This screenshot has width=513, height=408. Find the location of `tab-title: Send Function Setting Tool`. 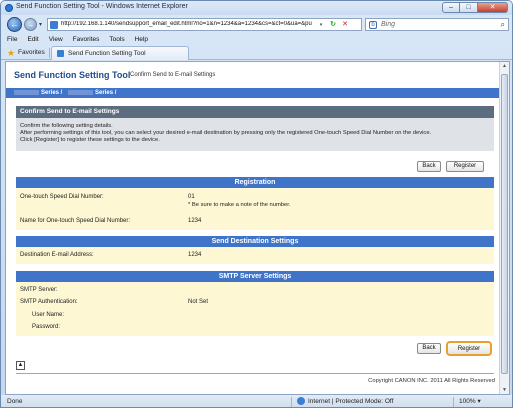

tab-title: Send Function Setting Tool is located at coordinates (107, 53).